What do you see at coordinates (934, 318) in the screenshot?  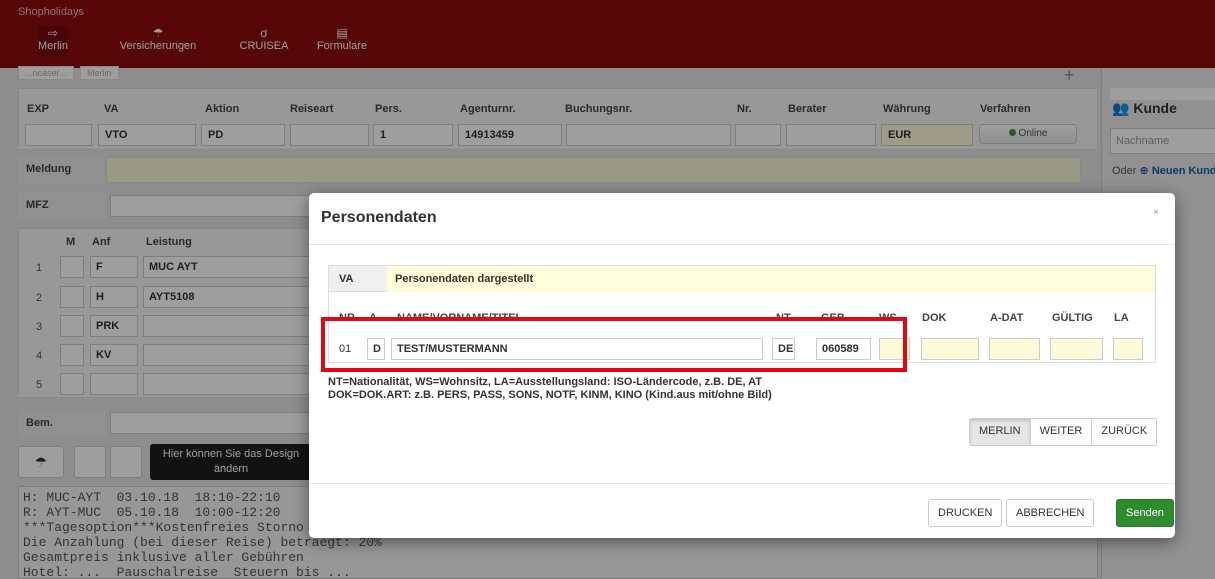 I see `col-dok: DOK` at bounding box center [934, 318].